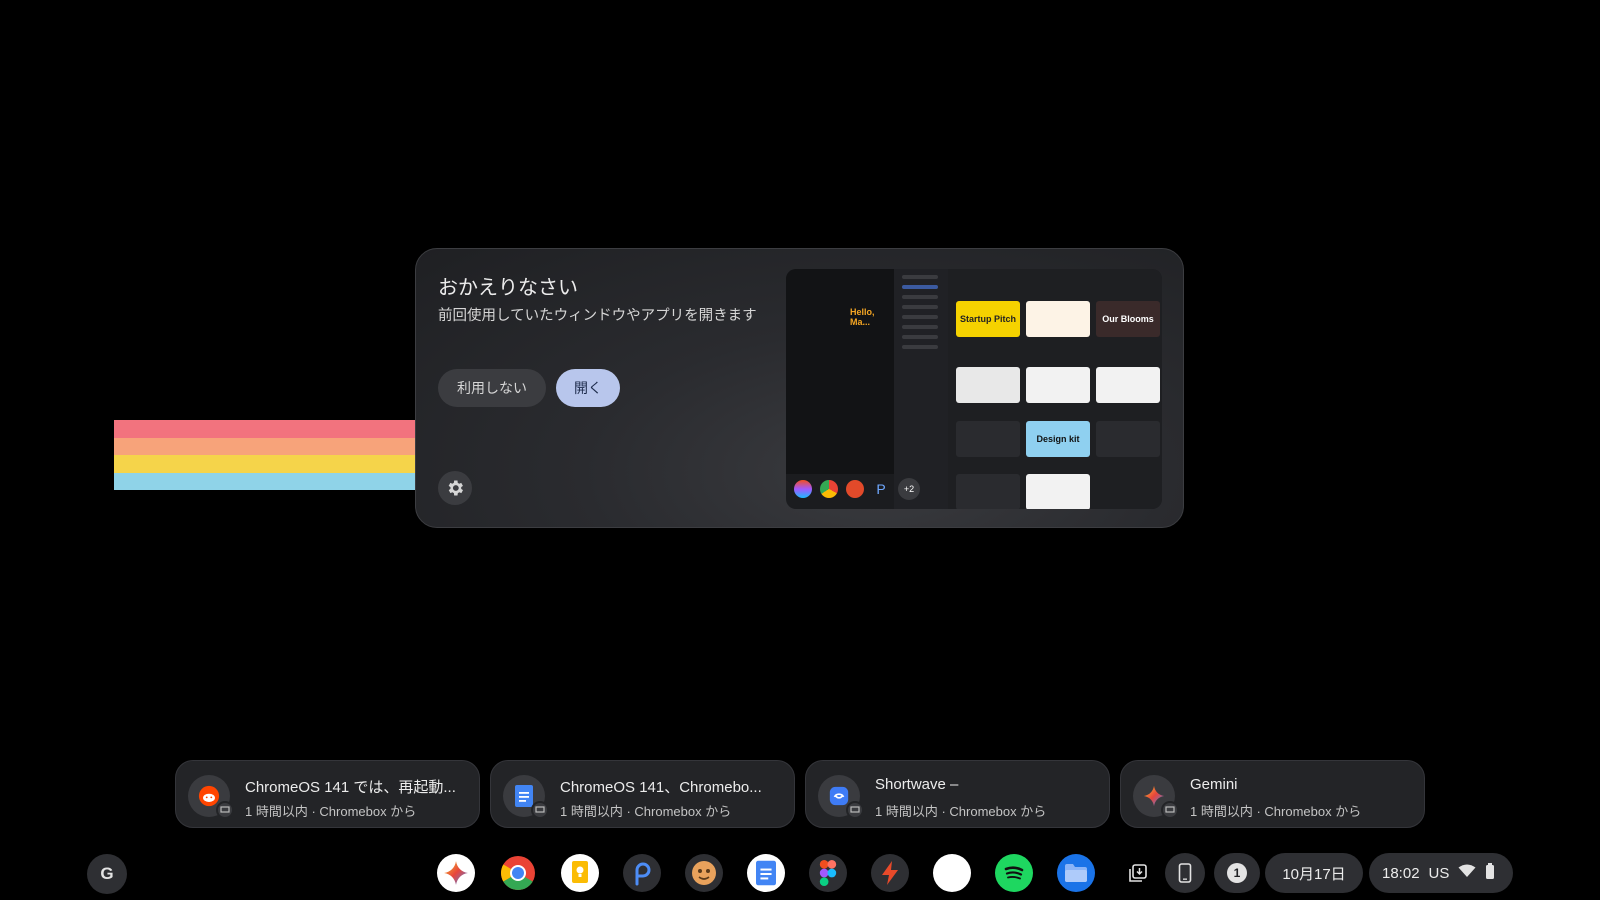 The image size is (1600, 900). What do you see at coordinates (642, 873) in the screenshot?
I see `shelf-shortwave-icon` at bounding box center [642, 873].